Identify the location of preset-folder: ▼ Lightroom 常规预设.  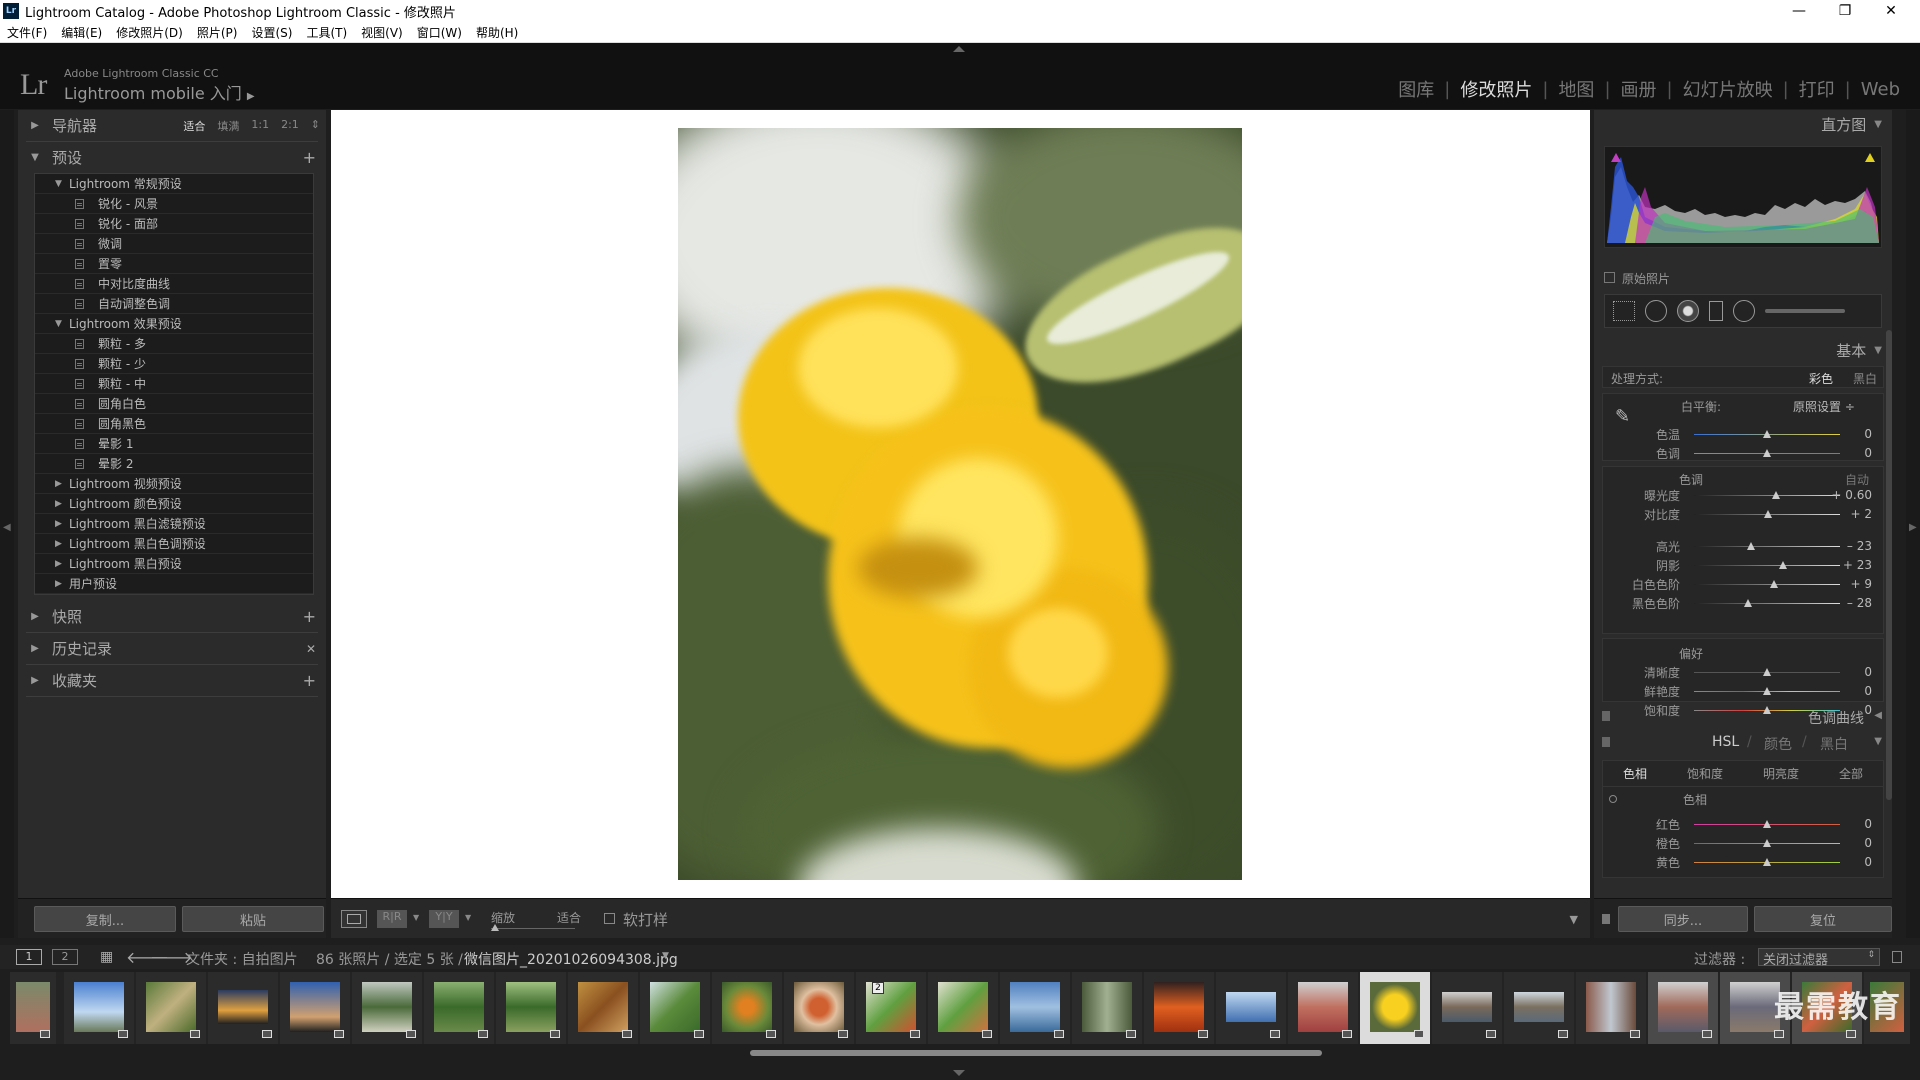
(174, 184).